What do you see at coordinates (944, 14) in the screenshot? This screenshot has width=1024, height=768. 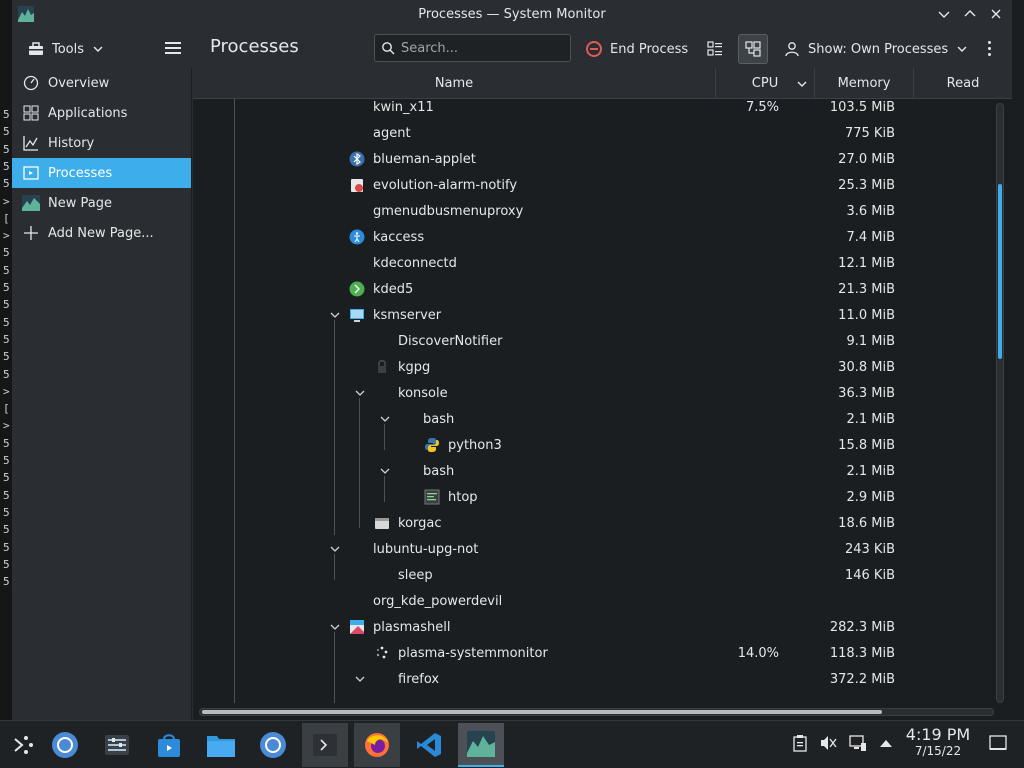 I see `minimize-icon` at bounding box center [944, 14].